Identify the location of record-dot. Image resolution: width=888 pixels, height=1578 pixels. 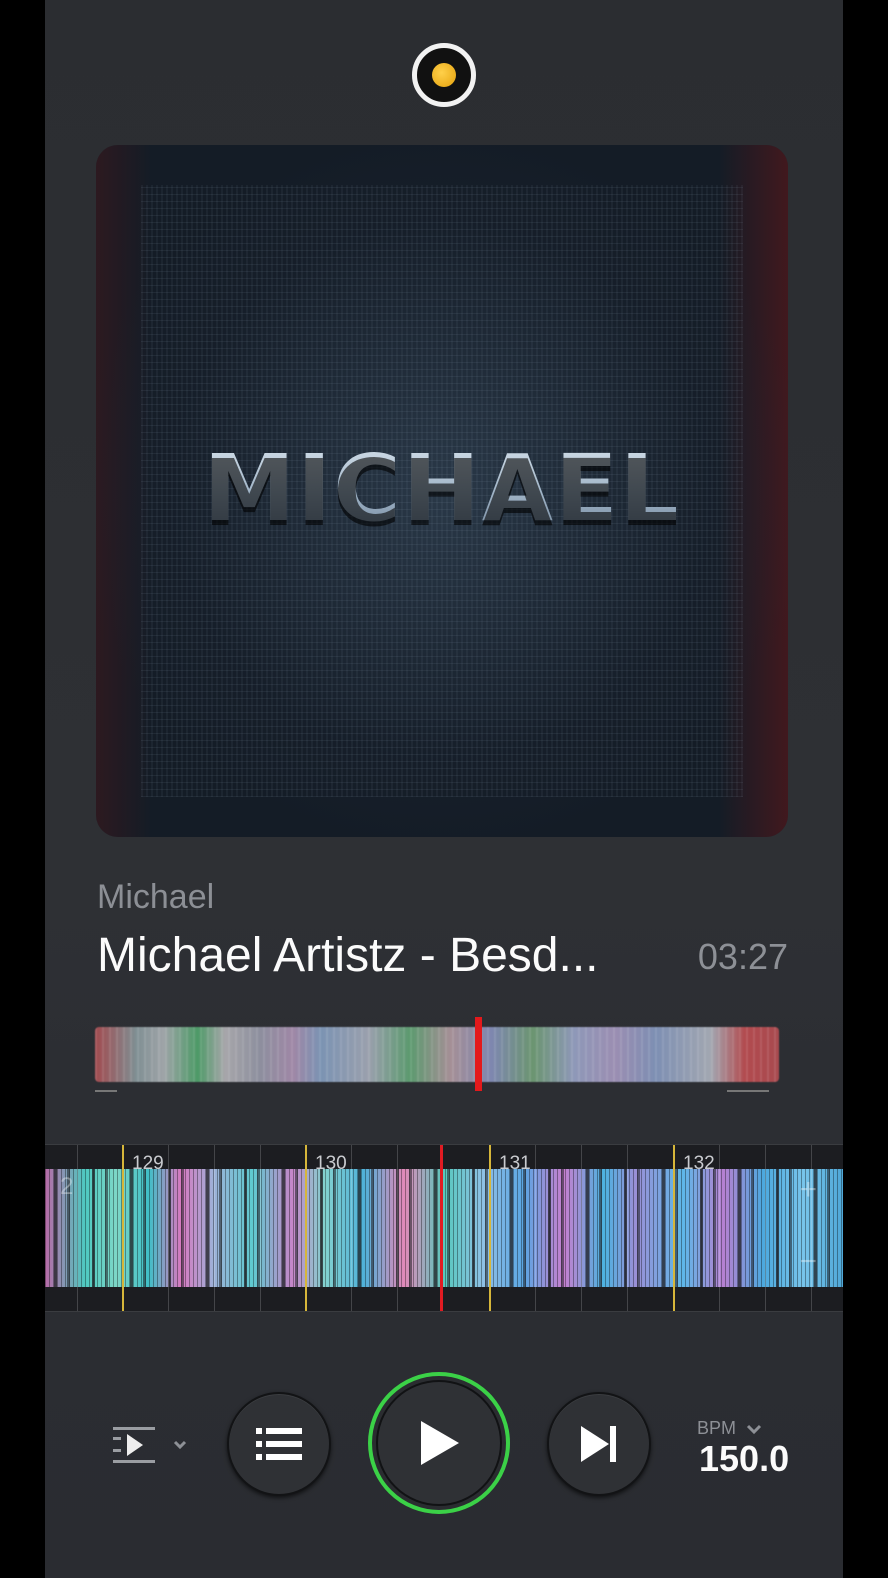
(444, 75).